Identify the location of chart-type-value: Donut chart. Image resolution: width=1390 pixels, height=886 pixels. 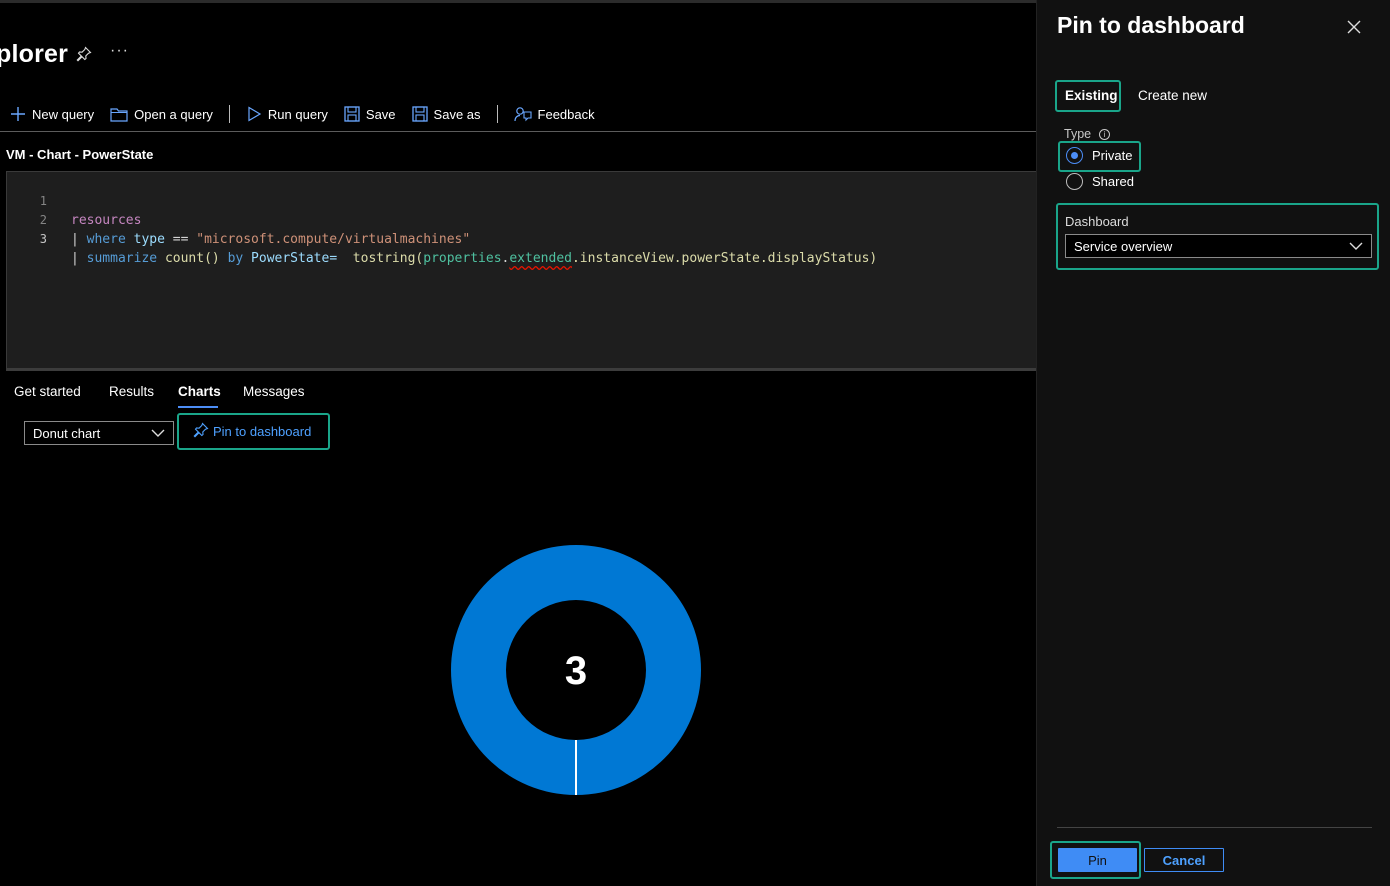
(67, 433).